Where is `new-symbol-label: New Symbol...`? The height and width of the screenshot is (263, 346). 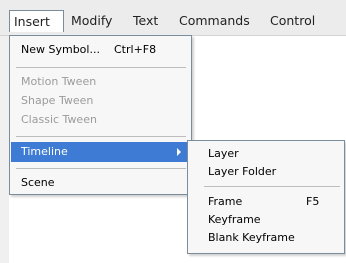
new-symbol-label: New Symbol... is located at coordinates (60, 49).